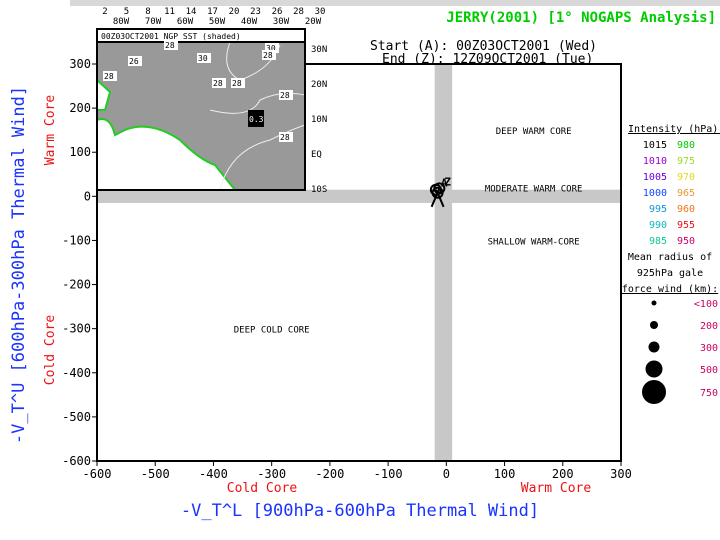 Image resolution: width=720 pixels, height=540 pixels. I want to click on intensity-legend-item: 950, so click(686, 241).